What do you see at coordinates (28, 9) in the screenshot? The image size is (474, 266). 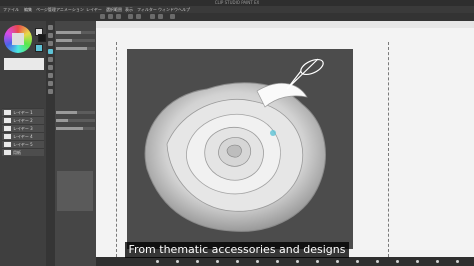 I see `menu-edit: 編集` at bounding box center [28, 9].